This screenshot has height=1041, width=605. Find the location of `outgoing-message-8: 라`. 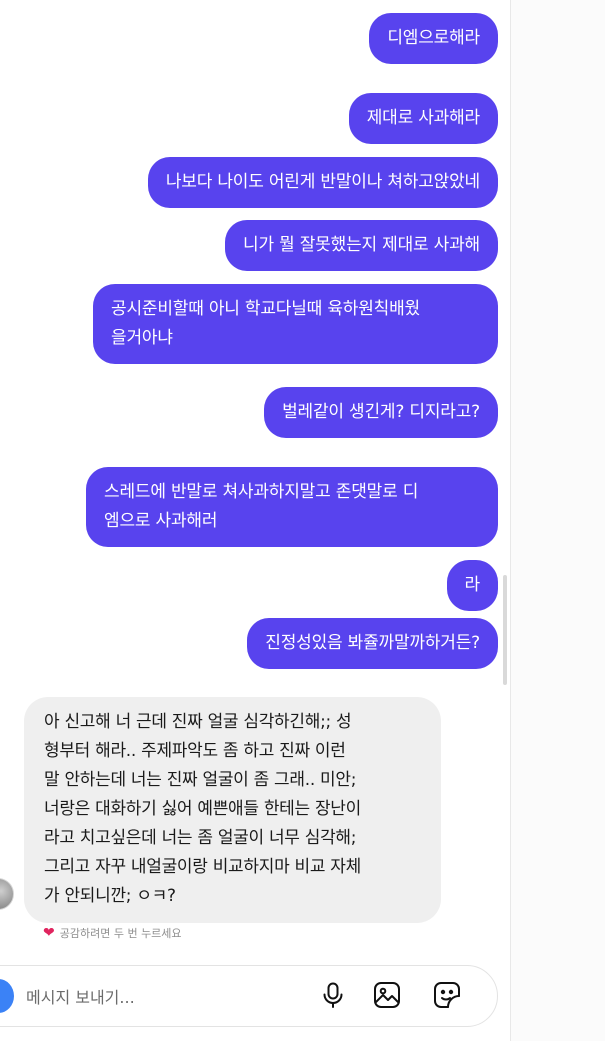

outgoing-message-8: 라 is located at coordinates (472, 585).